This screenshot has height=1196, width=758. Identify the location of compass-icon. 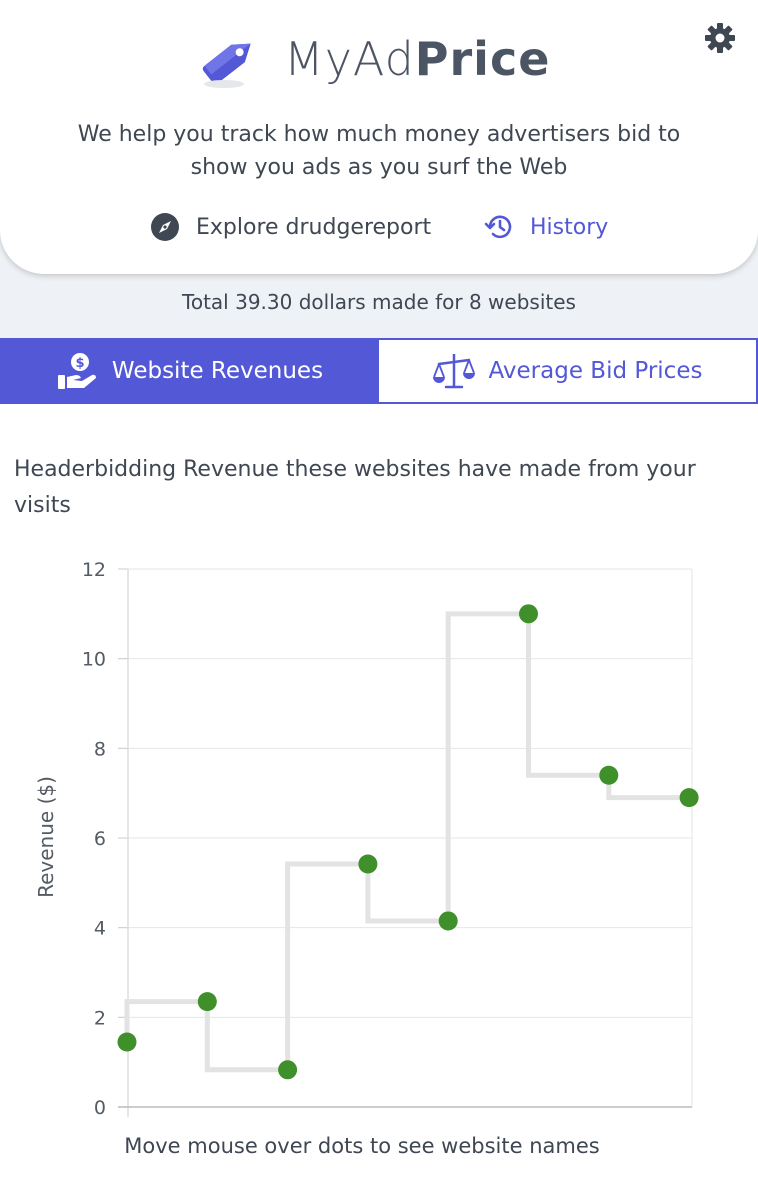
(165, 227).